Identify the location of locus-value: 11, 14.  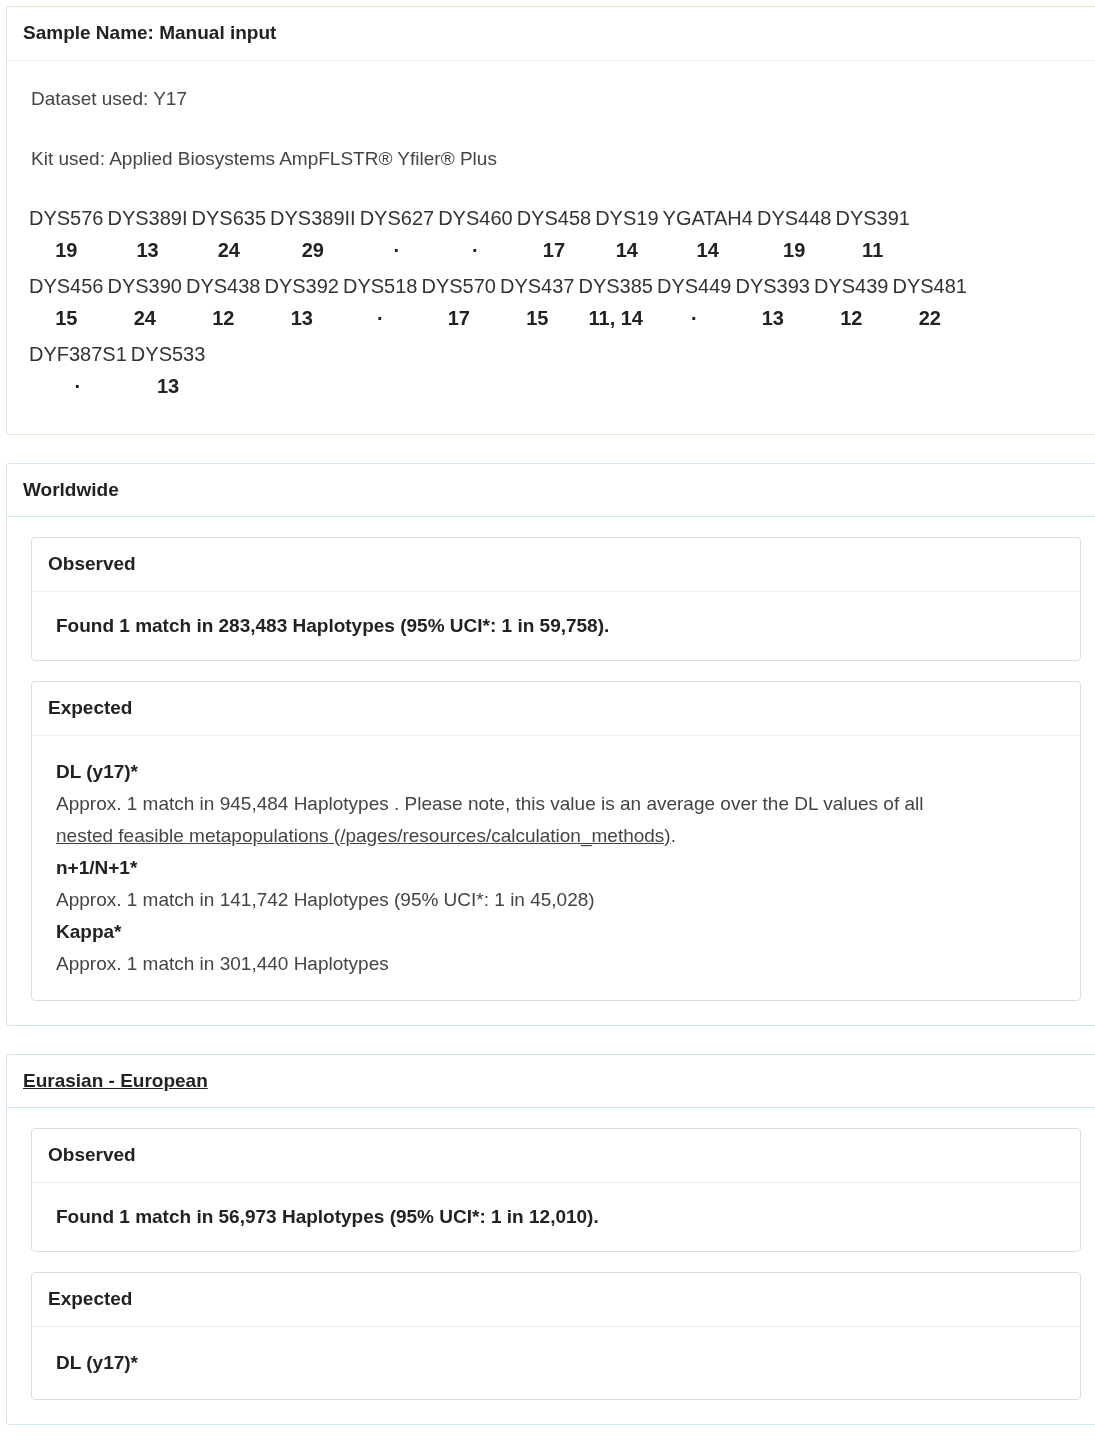
(615, 318).